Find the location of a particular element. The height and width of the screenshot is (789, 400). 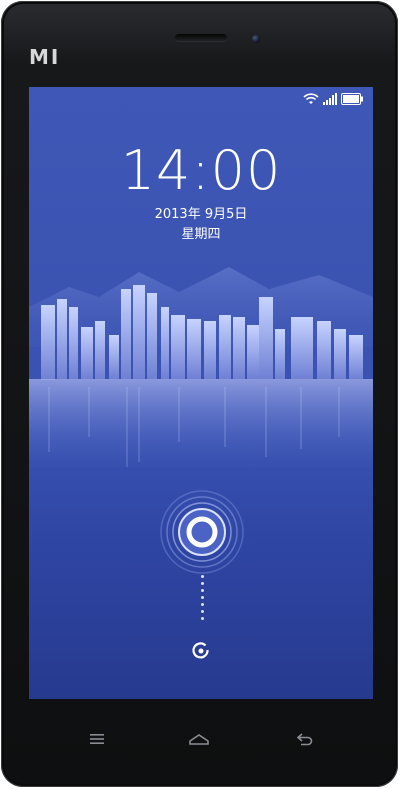

lockscreen-date: 2013年 9月5日 is located at coordinates (201, 214).